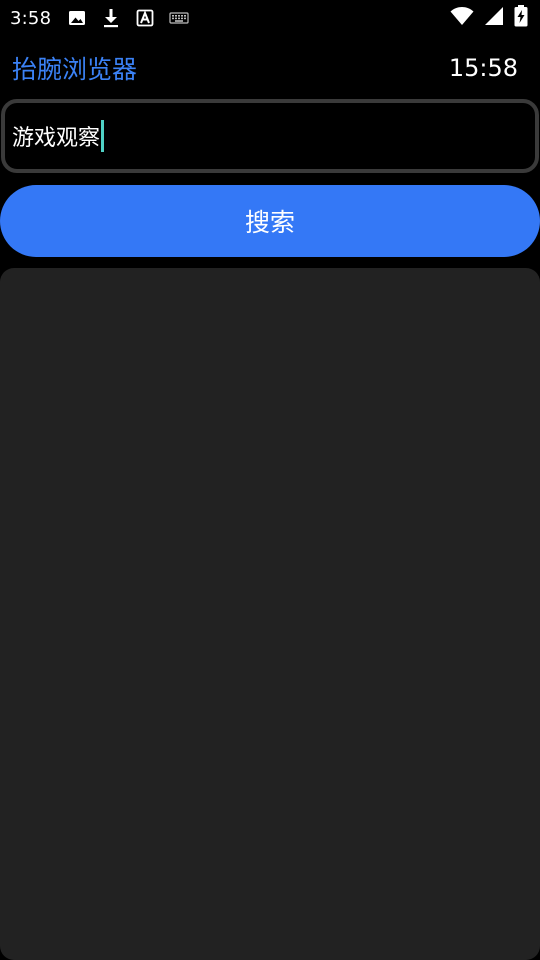  What do you see at coordinates (521, 18) in the screenshot?
I see `battery-charging-icon` at bounding box center [521, 18].